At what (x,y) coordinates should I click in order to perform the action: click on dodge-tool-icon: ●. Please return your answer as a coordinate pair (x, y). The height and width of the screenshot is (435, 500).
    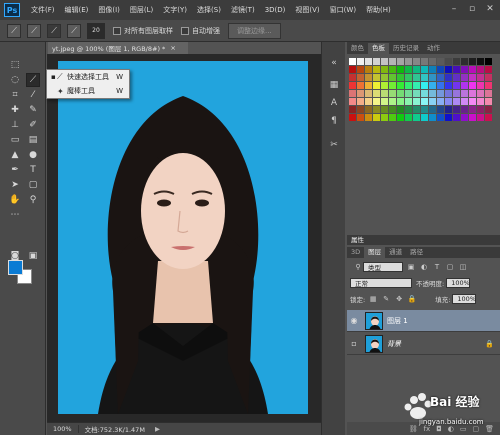
    Looking at the image, I should click on (33, 155).